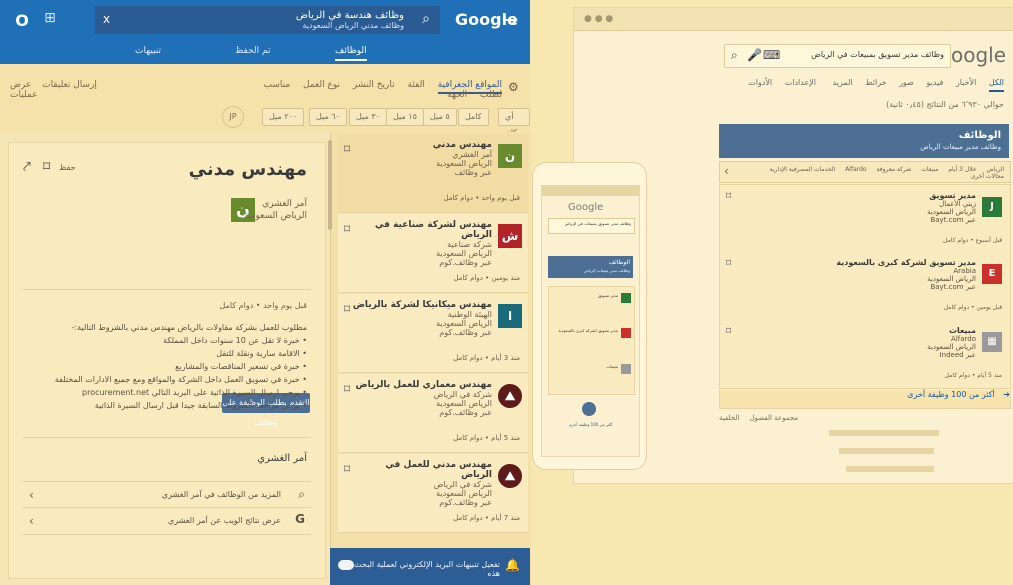  I want to click on distance-pill-5: ٥ ميل, so click(440, 117).